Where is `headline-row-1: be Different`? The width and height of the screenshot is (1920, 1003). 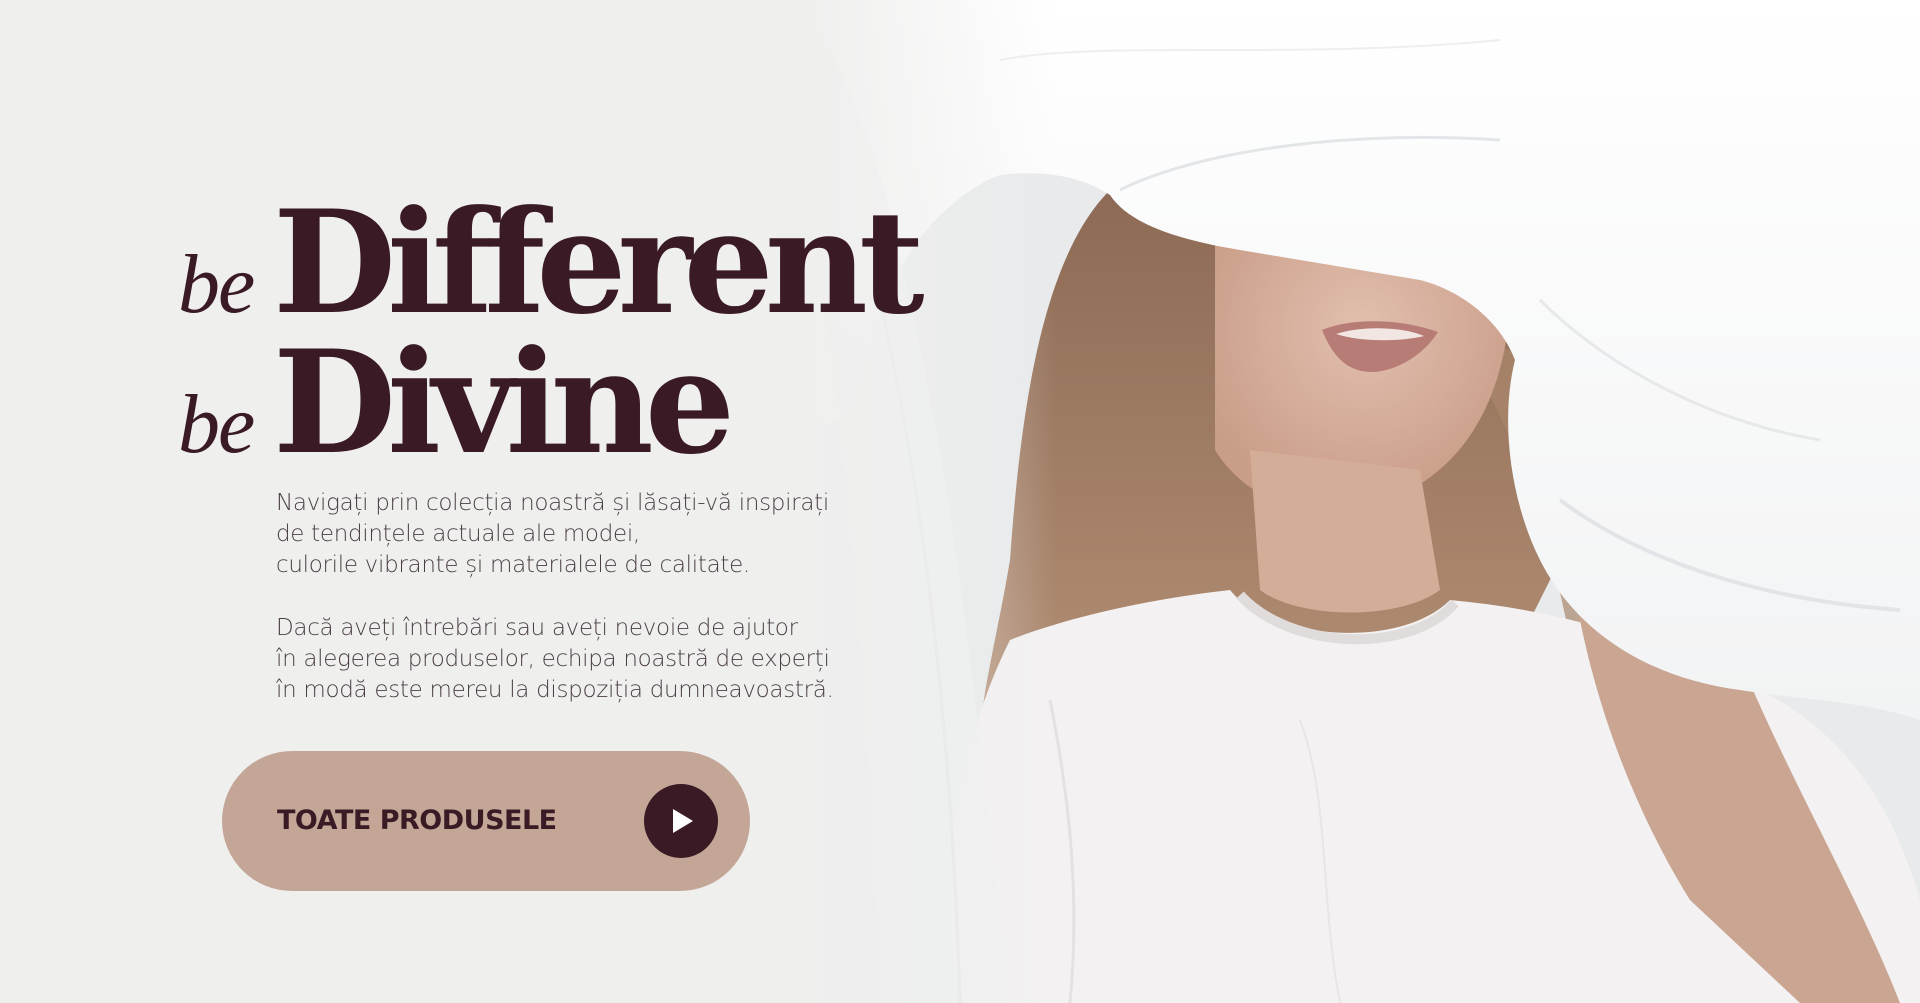 headline-row-1: be Different is located at coordinates (551, 263).